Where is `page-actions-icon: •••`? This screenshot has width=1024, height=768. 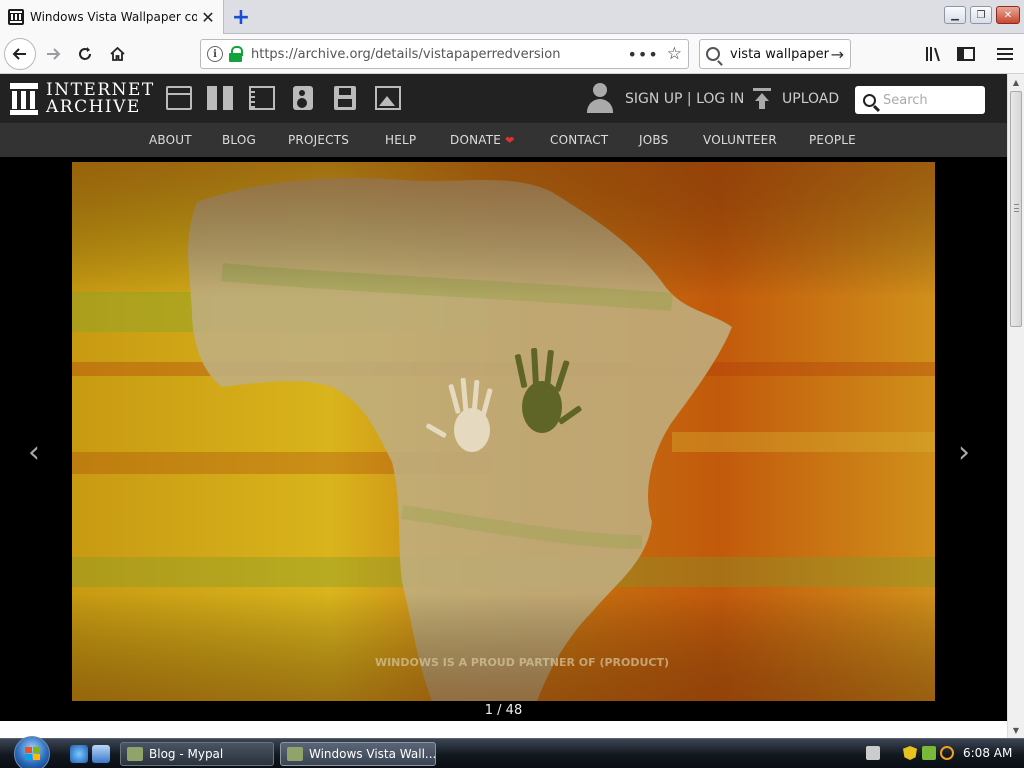
page-actions-icon: ••• is located at coordinates (642, 54).